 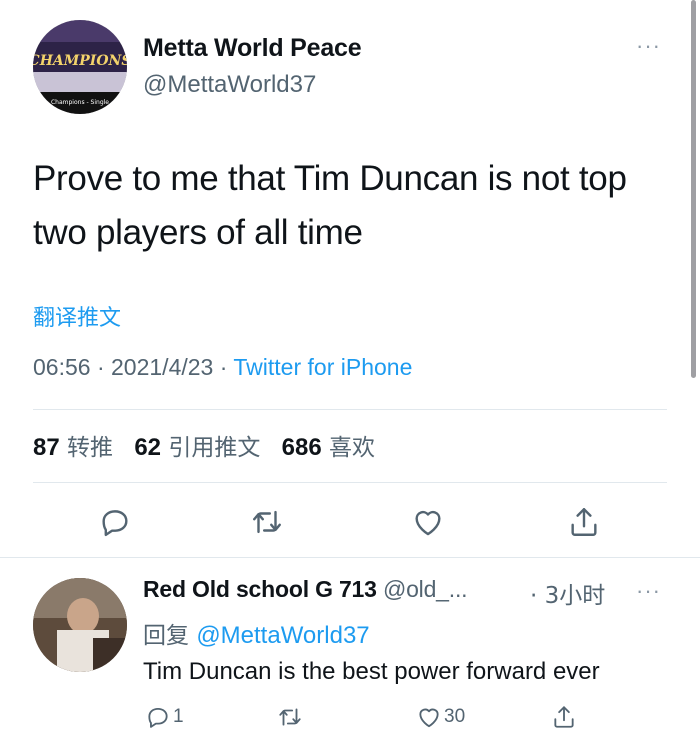 I want to click on reply-button: 1, so click(x=164, y=717).